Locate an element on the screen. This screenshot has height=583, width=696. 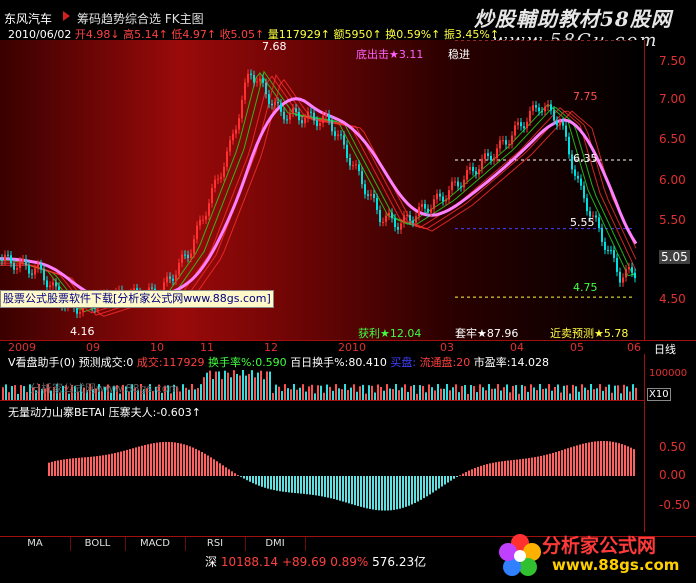
trapped-label: 套牢★87.96 is located at coordinates (487, 333).